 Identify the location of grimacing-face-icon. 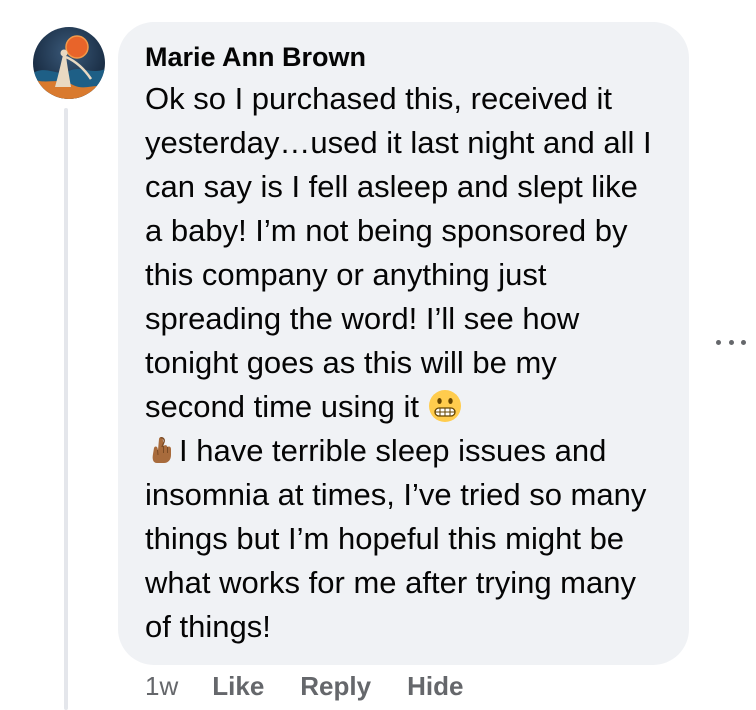
(445, 406).